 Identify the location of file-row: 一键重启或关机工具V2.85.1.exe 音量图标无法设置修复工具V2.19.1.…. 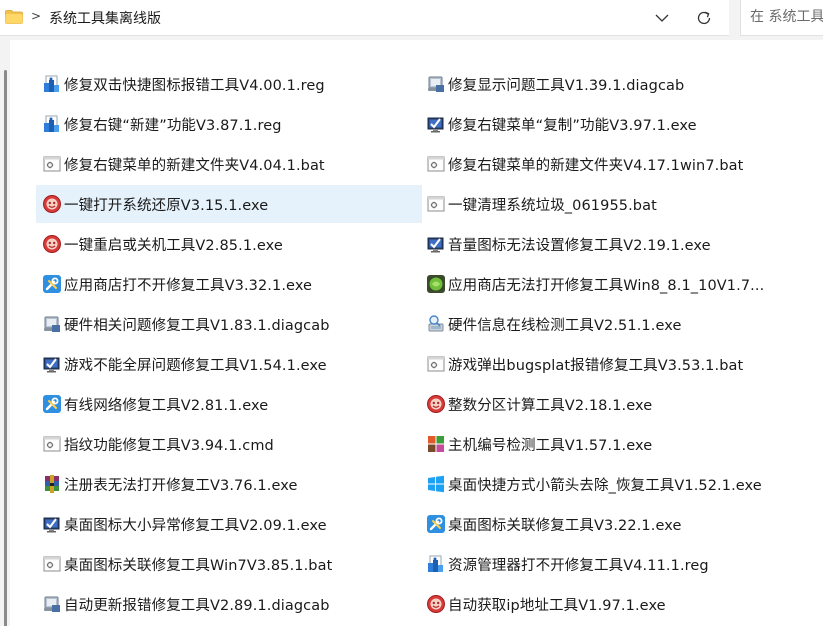
(416, 244).